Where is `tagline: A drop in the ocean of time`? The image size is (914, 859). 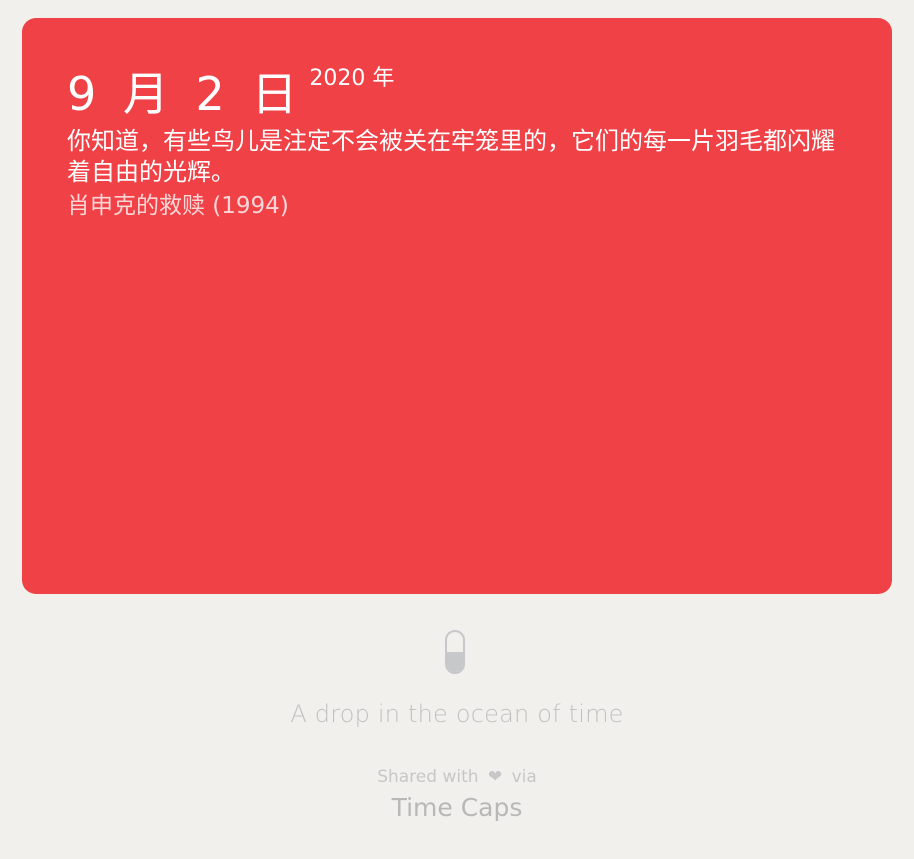 tagline: A drop in the ocean of time is located at coordinates (457, 714).